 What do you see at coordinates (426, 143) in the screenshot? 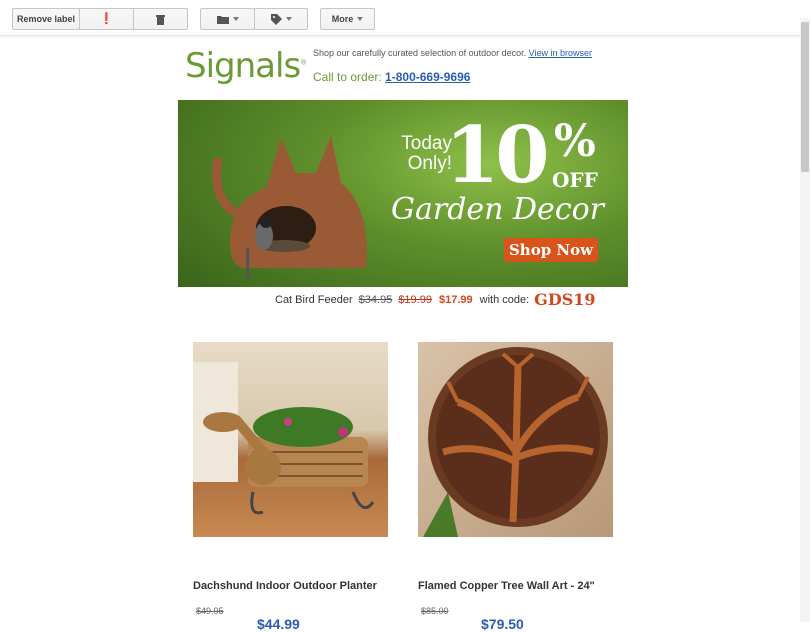
I see `today-text: Today` at bounding box center [426, 143].